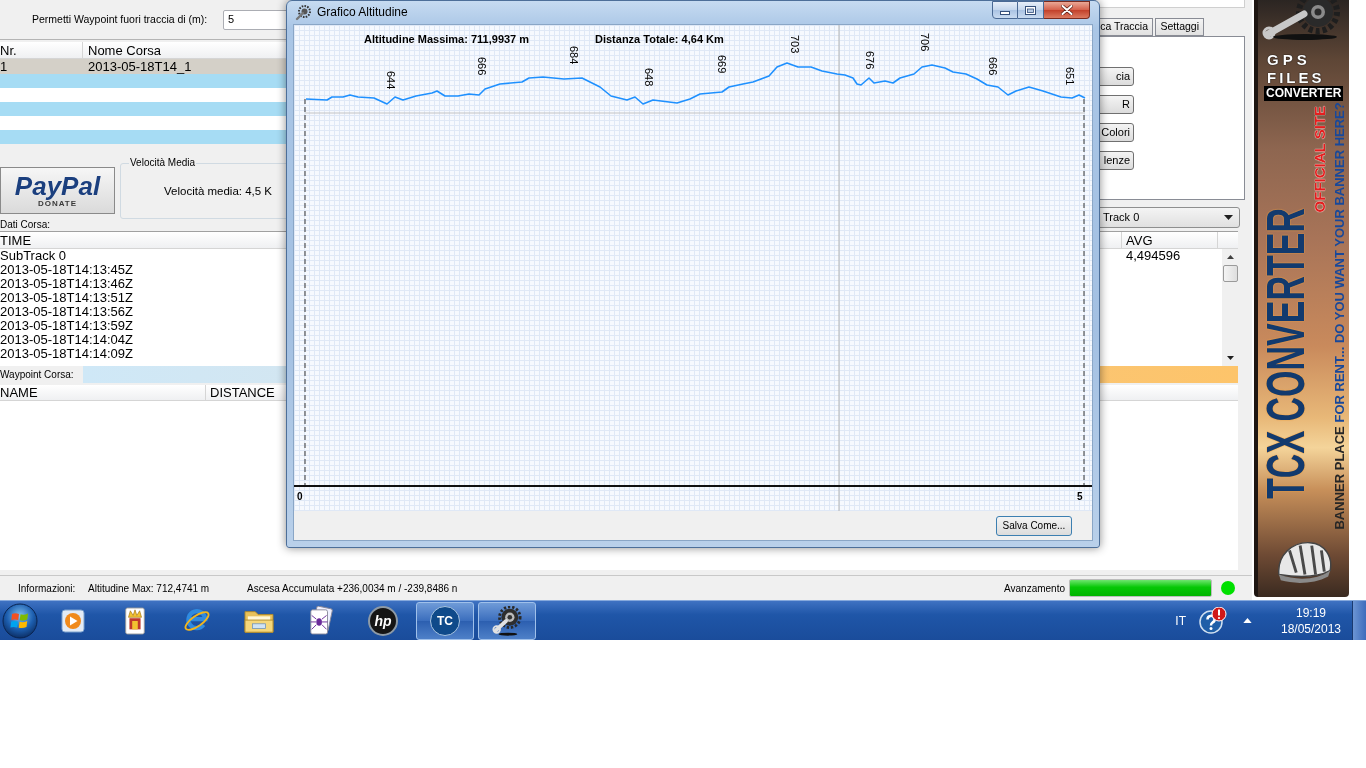  I want to click on group-title: Velocità Media, so click(163, 163).